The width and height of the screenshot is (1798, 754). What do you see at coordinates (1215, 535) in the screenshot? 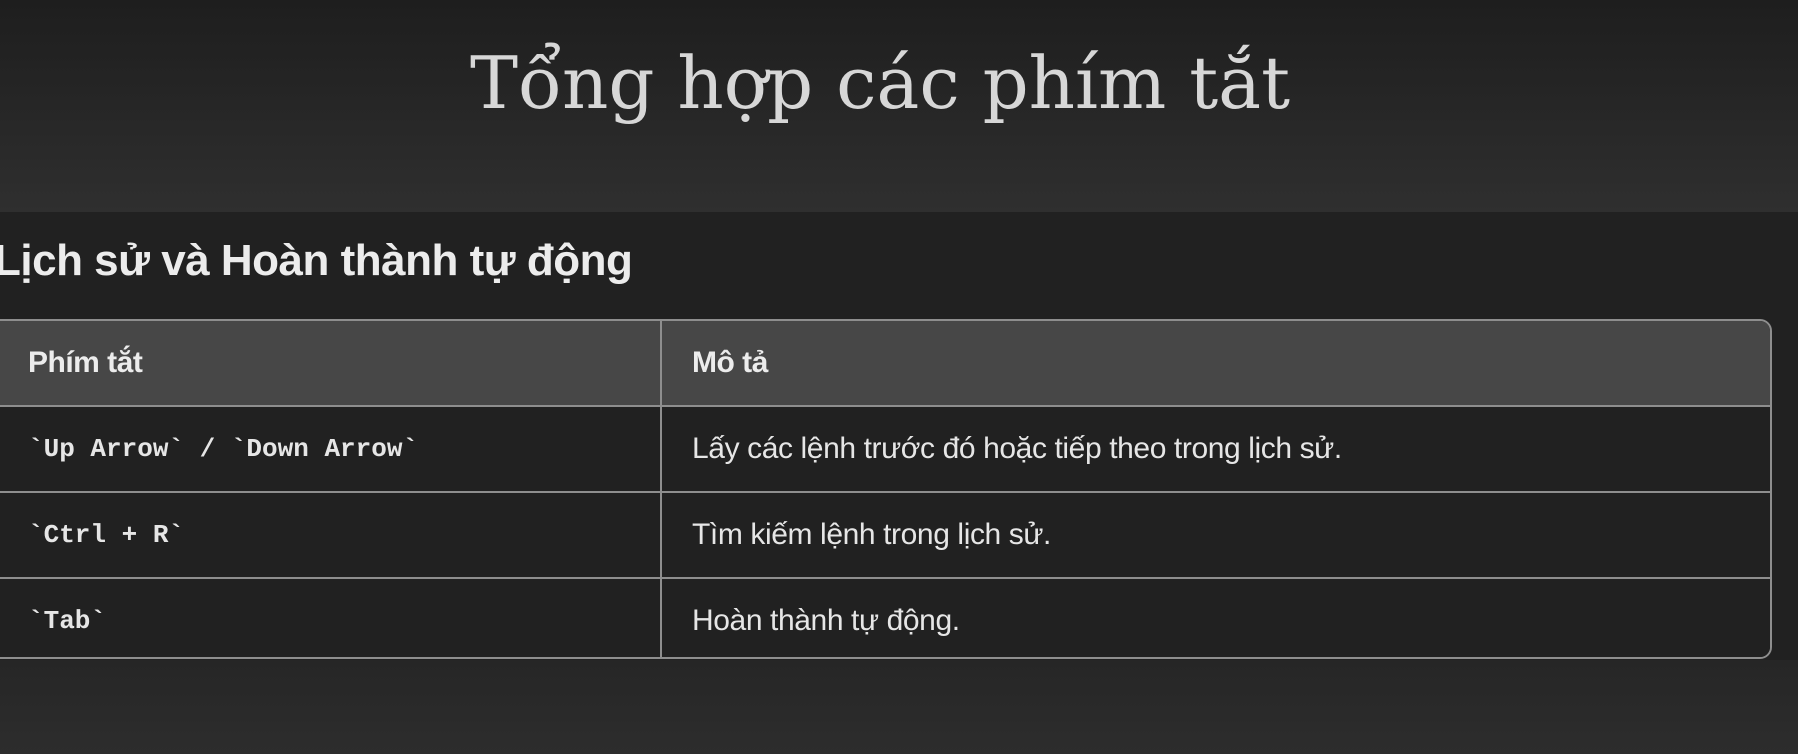
I see `description-cell: Tìm kiếm lệnh trong lịch sử.` at bounding box center [1215, 535].